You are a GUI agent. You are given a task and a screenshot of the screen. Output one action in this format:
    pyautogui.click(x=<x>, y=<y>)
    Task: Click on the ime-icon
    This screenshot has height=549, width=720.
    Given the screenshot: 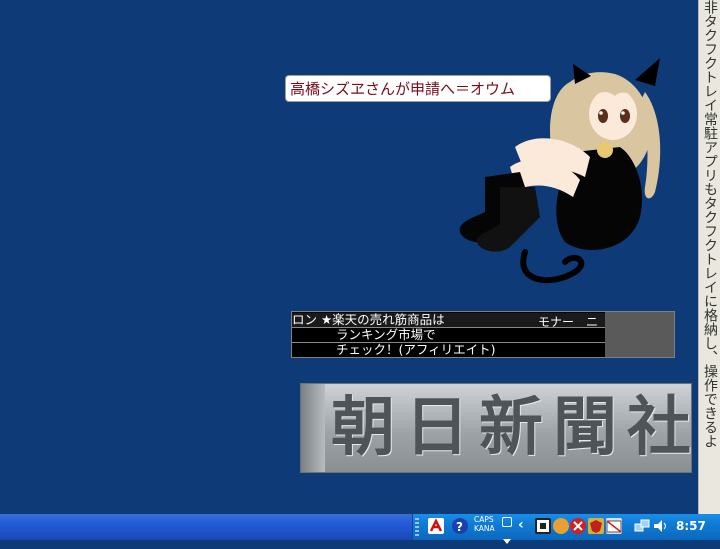 What is the action you would take?
    pyautogui.click(x=543, y=526)
    